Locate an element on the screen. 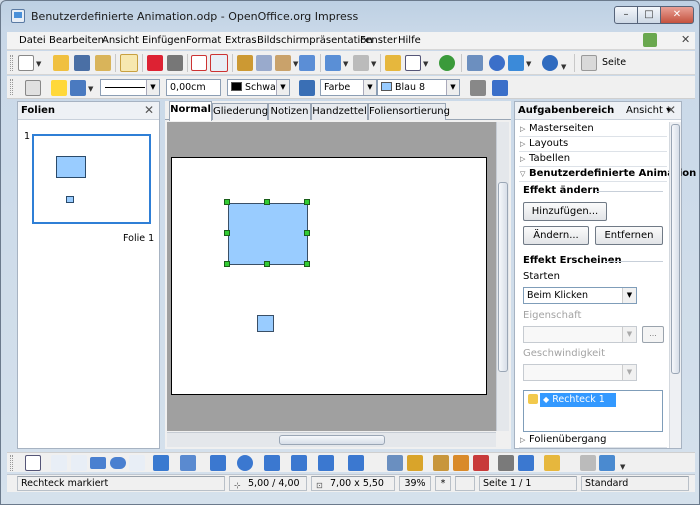 This screenshot has height=505, width=700. basic-shapes-icon is located at coordinates (218, 463).